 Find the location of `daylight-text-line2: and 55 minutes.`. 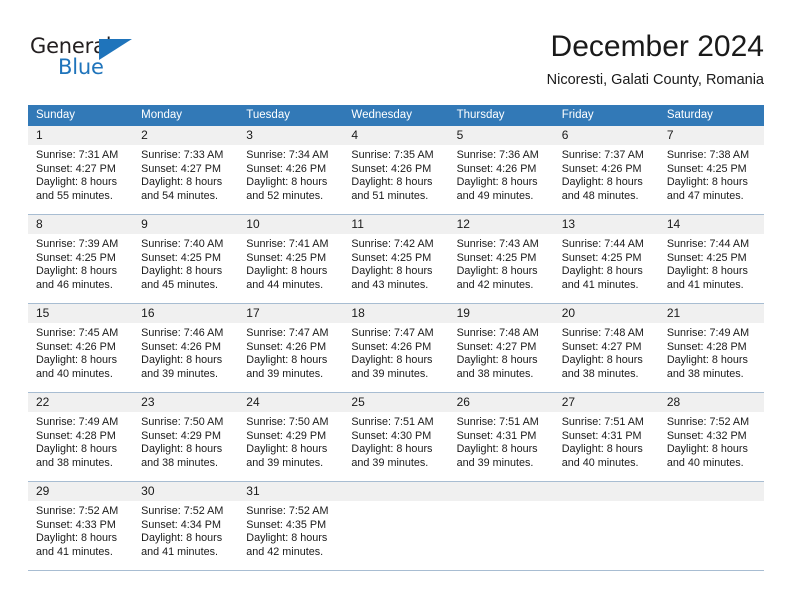

daylight-text-line2: and 55 minutes. is located at coordinates (74, 195).